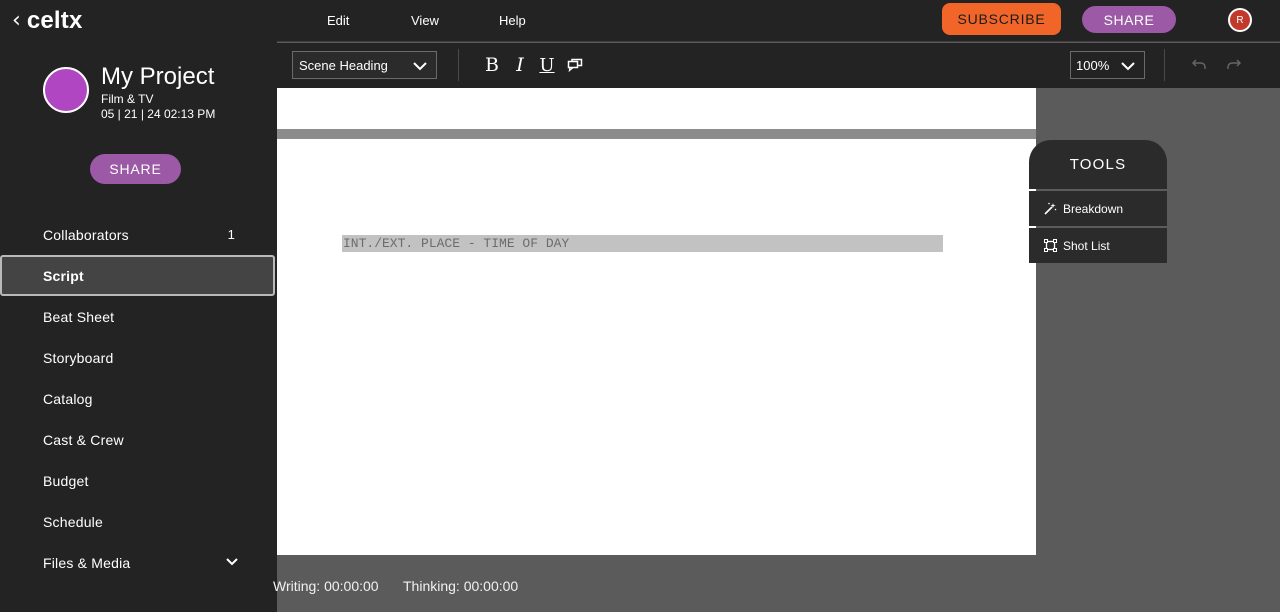 This screenshot has width=1280, height=612. Describe the element at coordinates (138, 316) in the screenshot. I see `sidebar-item-beat-sheet: Beat Sheet` at that location.